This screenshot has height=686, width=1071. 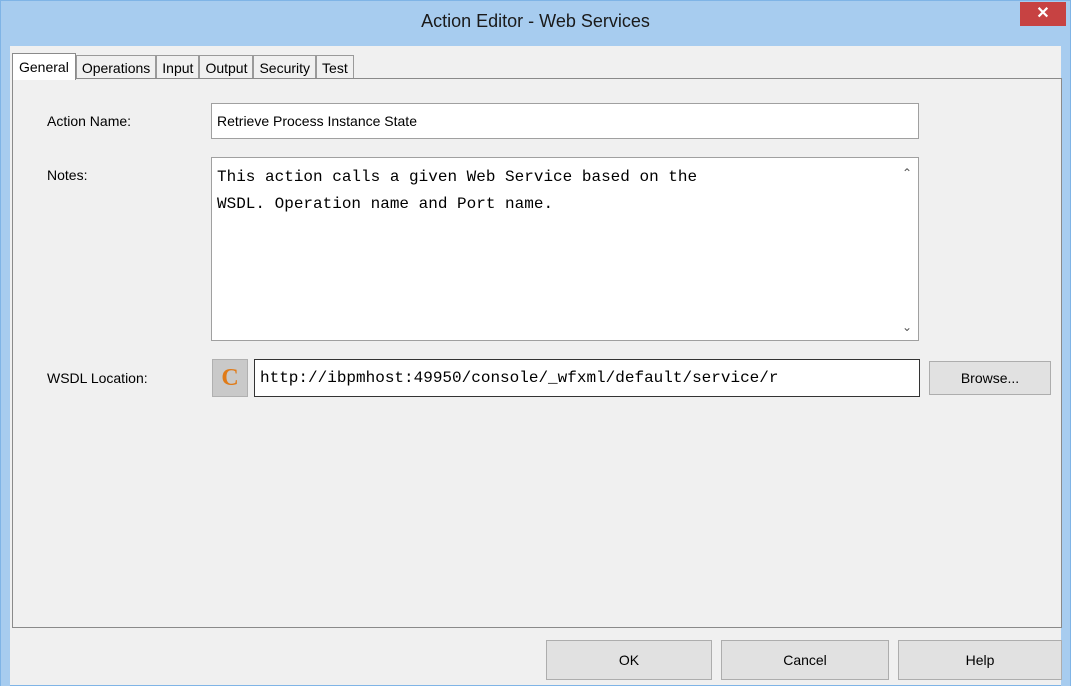 I want to click on ok-button: OK, so click(x=629, y=660).